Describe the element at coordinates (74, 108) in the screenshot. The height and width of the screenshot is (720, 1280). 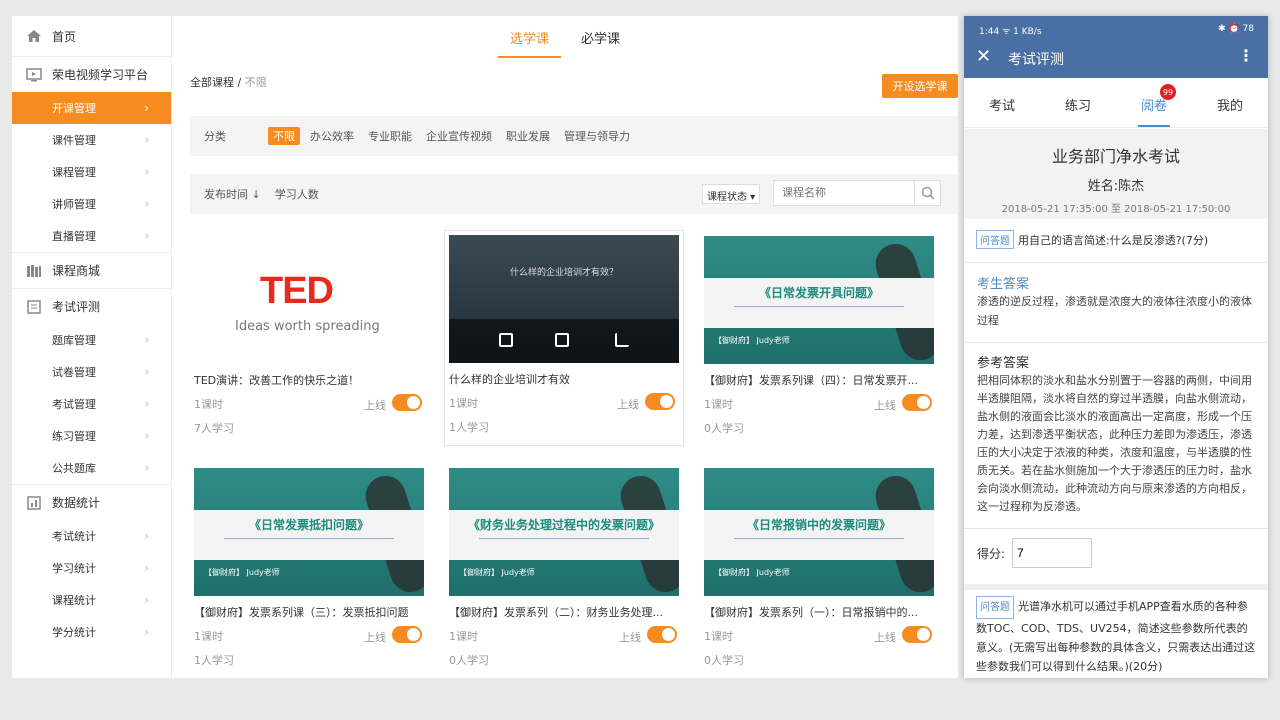
I see `sidebar-item-label: 开课管理` at that location.